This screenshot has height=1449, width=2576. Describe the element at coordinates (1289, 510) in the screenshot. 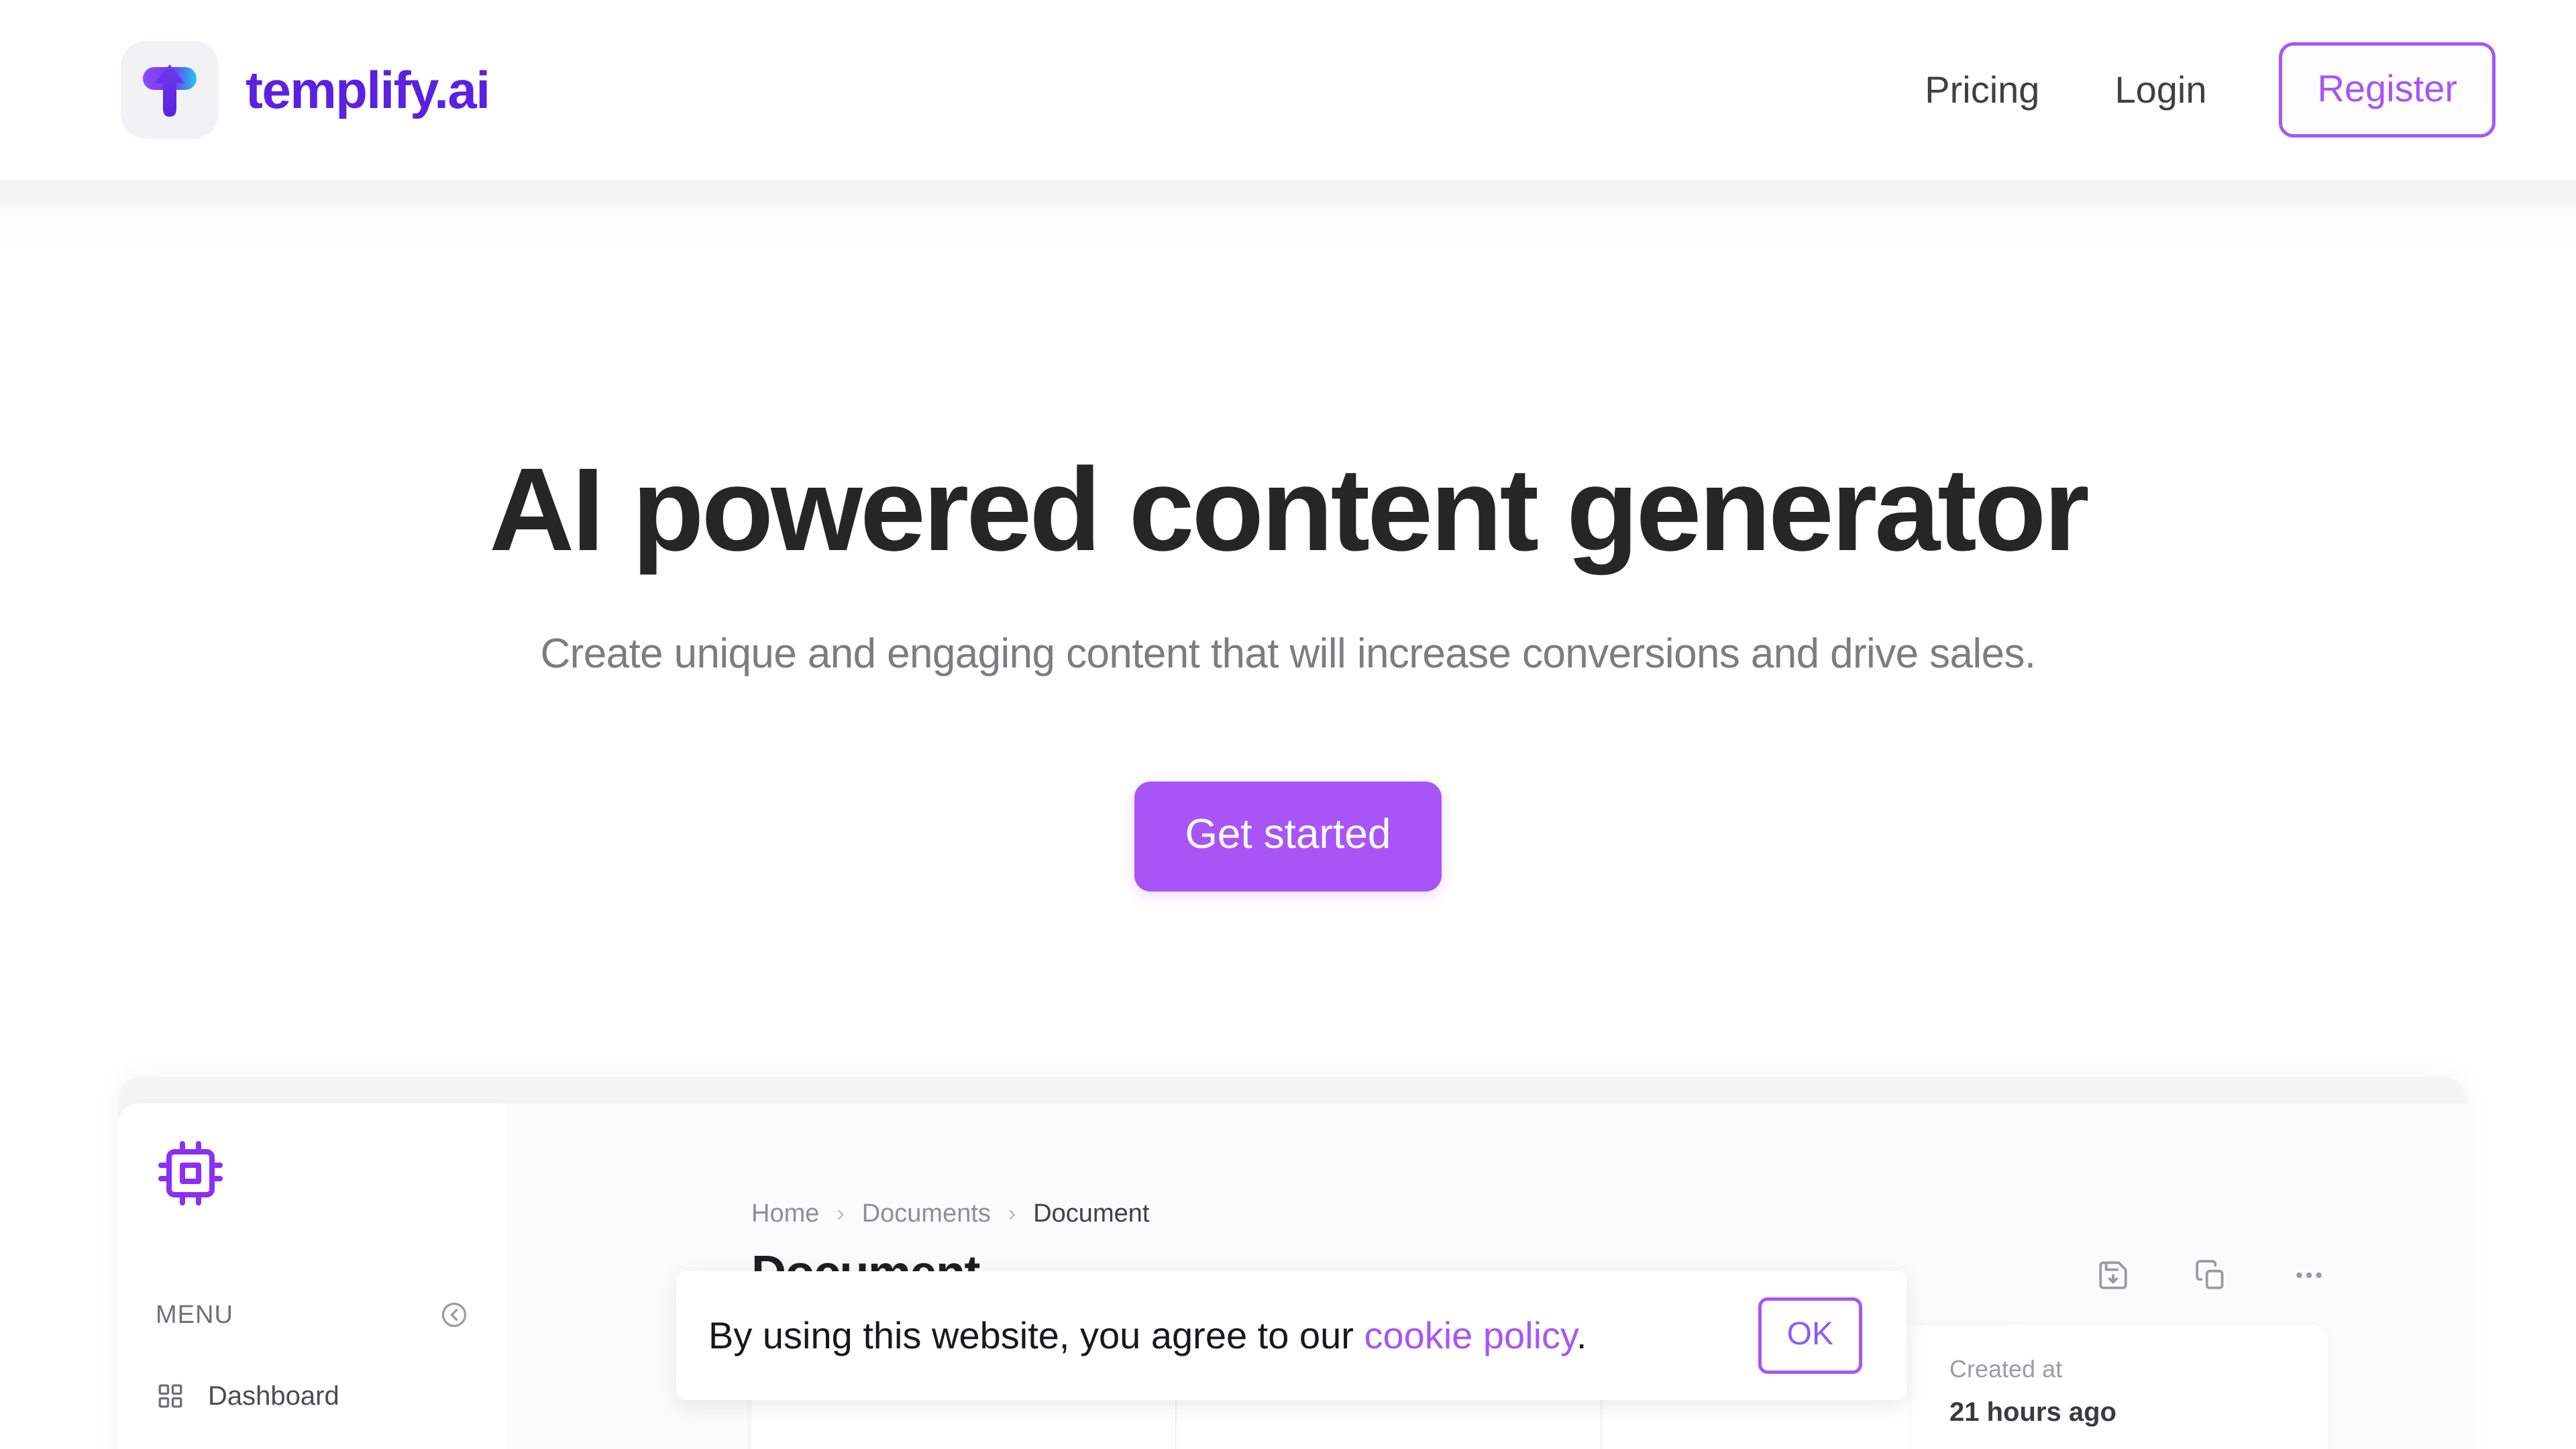

I see `page-title: AI powered content generator` at that location.